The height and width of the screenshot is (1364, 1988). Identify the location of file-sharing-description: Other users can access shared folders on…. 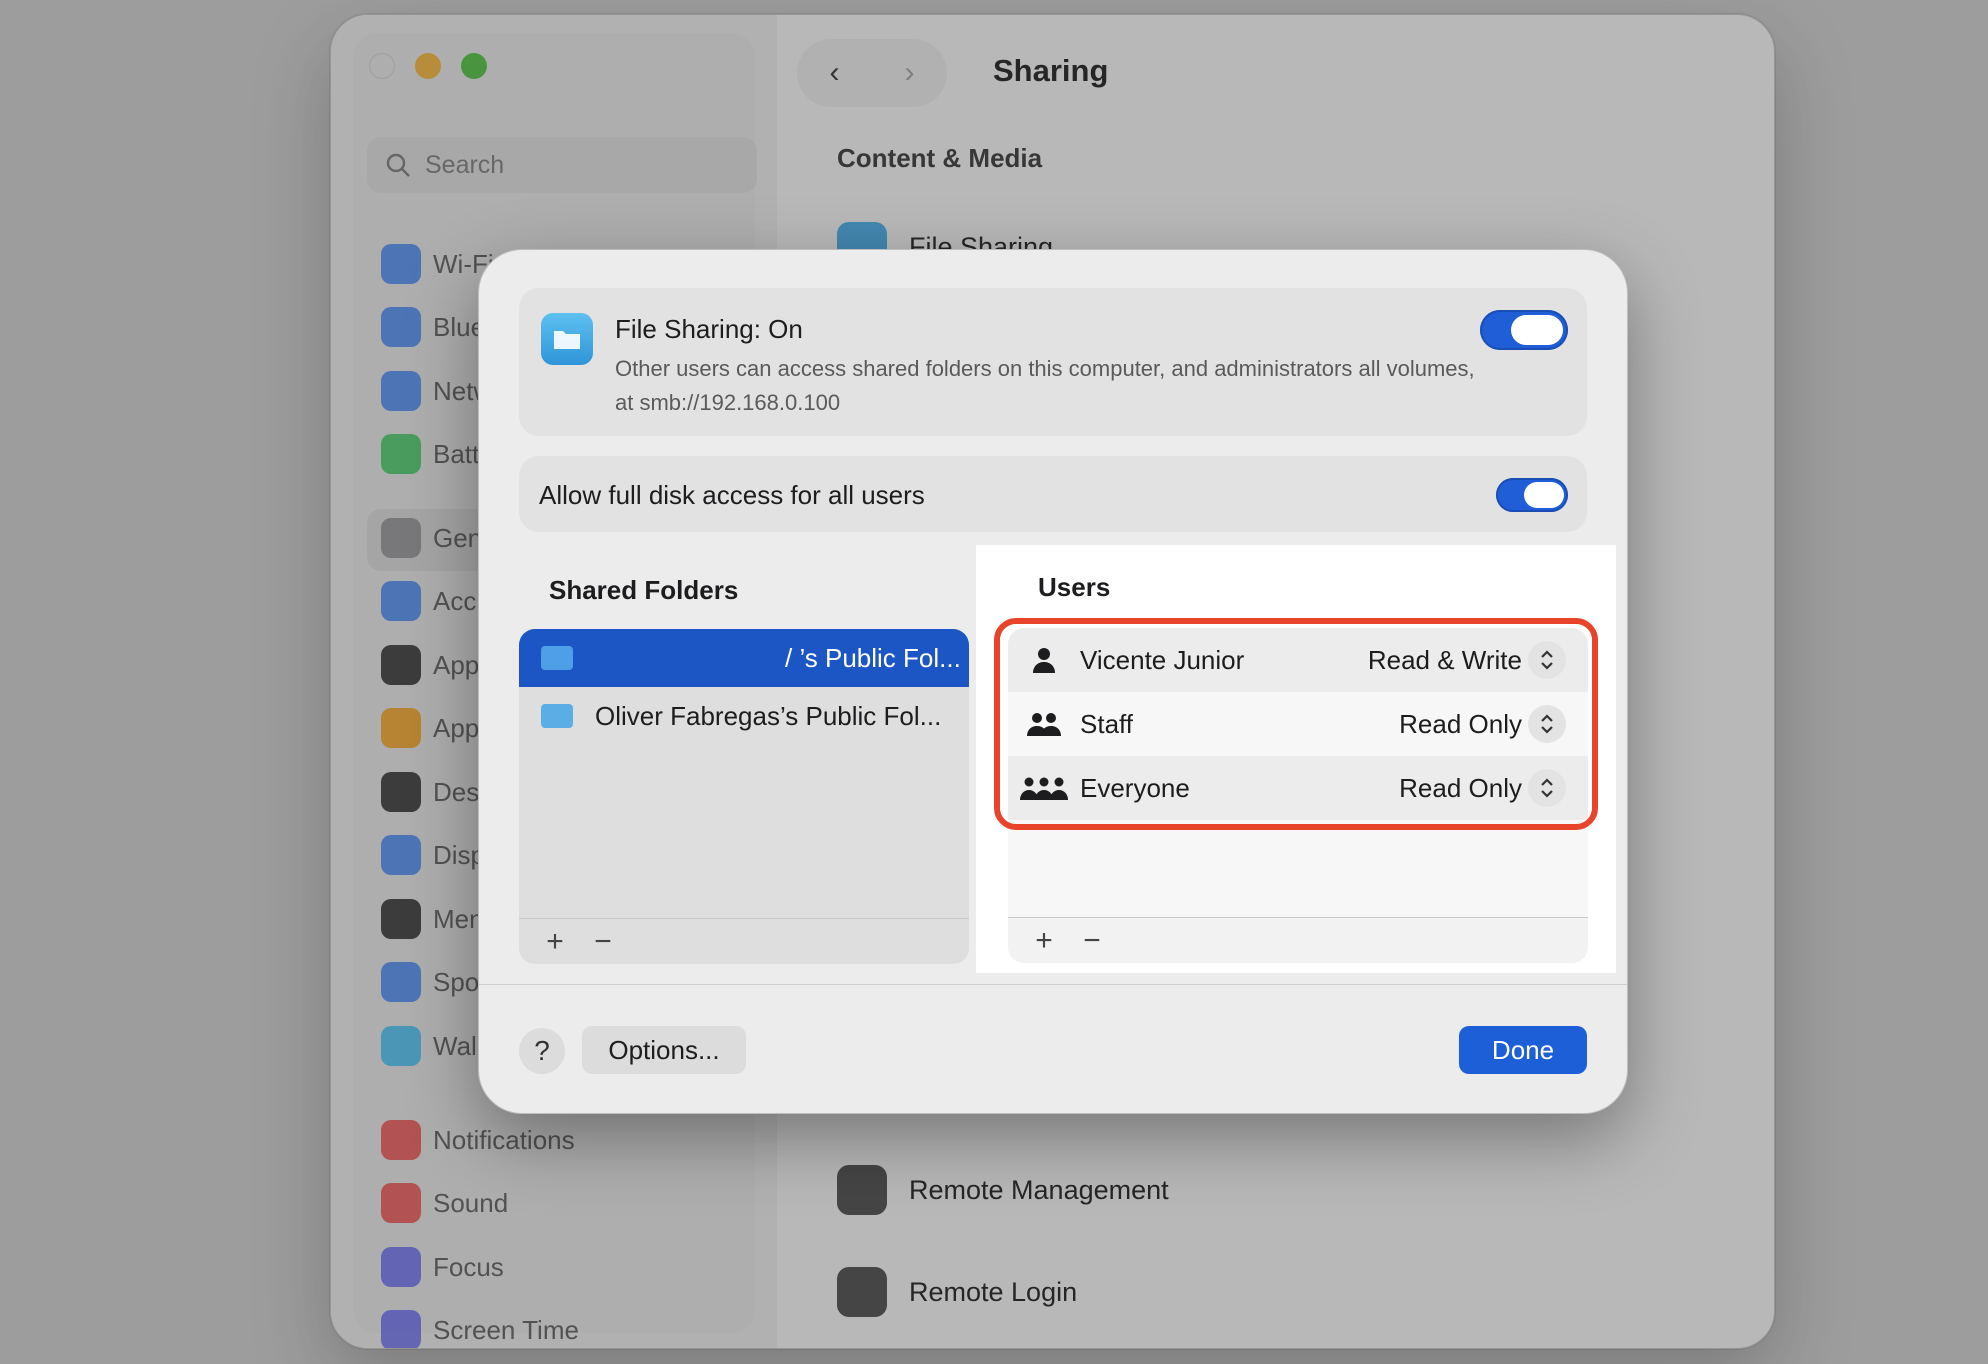
(1045, 385).